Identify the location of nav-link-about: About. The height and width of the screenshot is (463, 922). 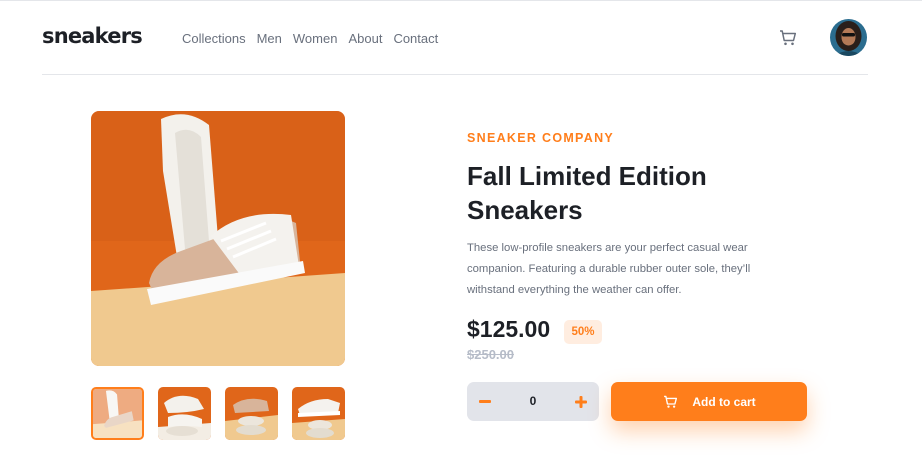
(365, 38).